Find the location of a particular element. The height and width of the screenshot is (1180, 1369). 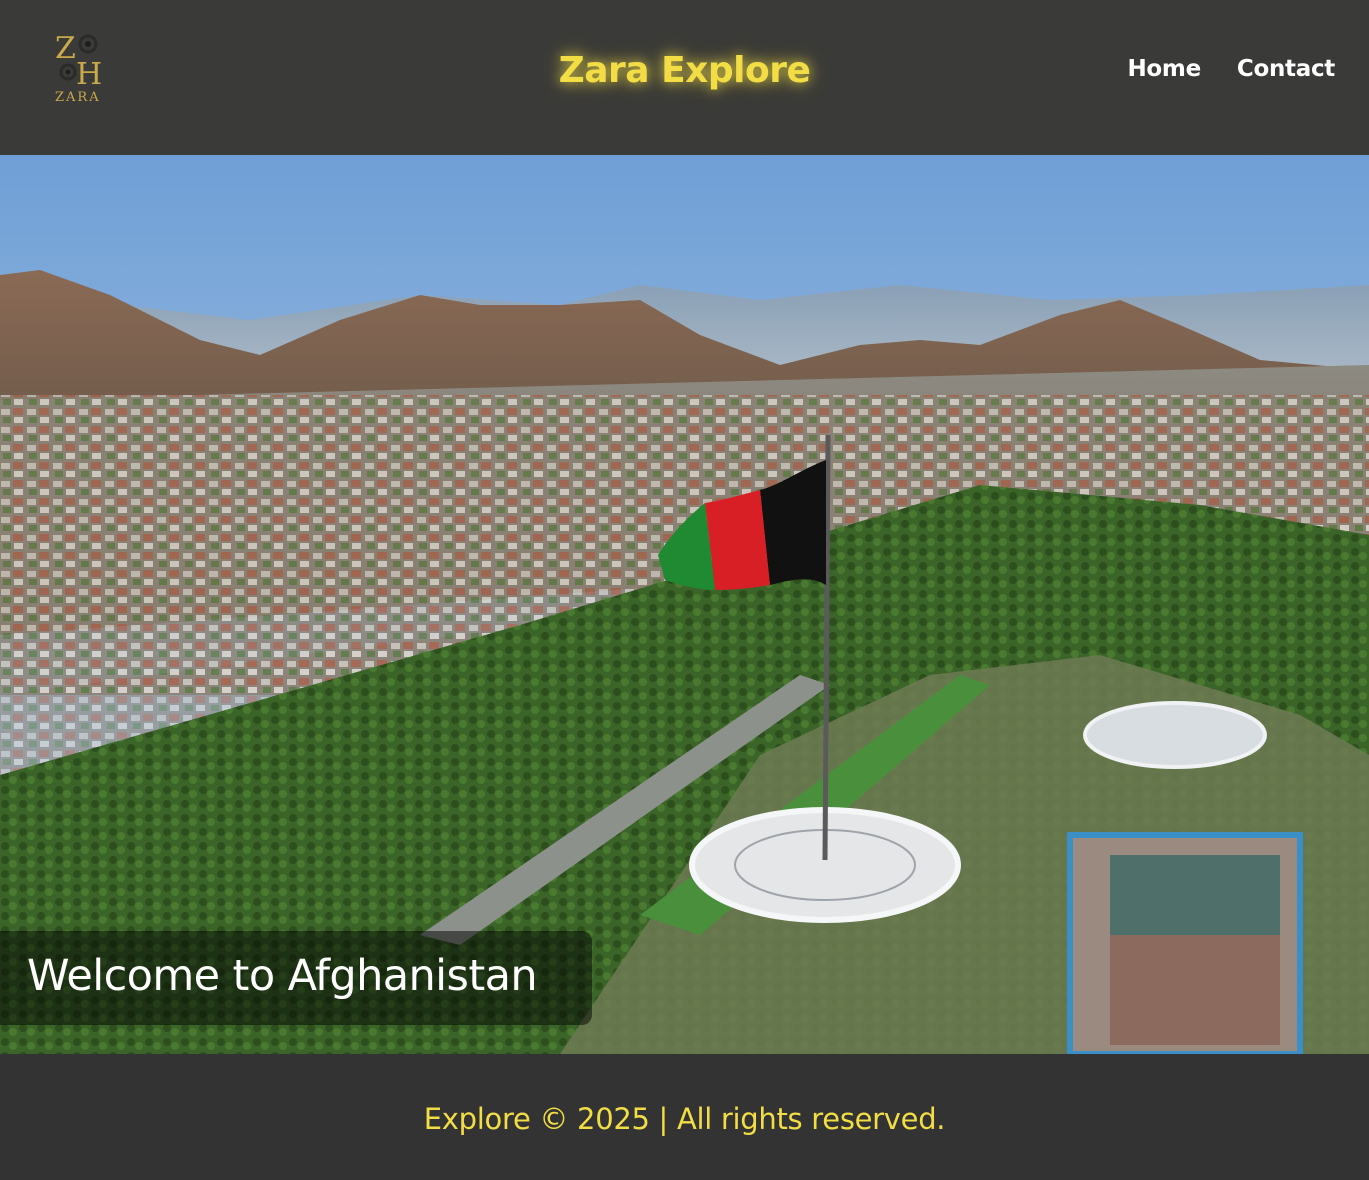

site-footer: Explore © 2025 | All rights reserved. is located at coordinates (684, 1117).